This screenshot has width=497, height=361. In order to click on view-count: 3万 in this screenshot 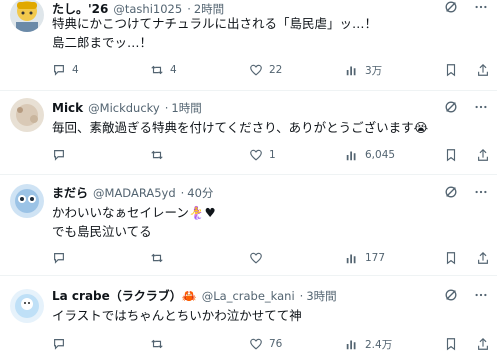, I will do `click(374, 70)`.